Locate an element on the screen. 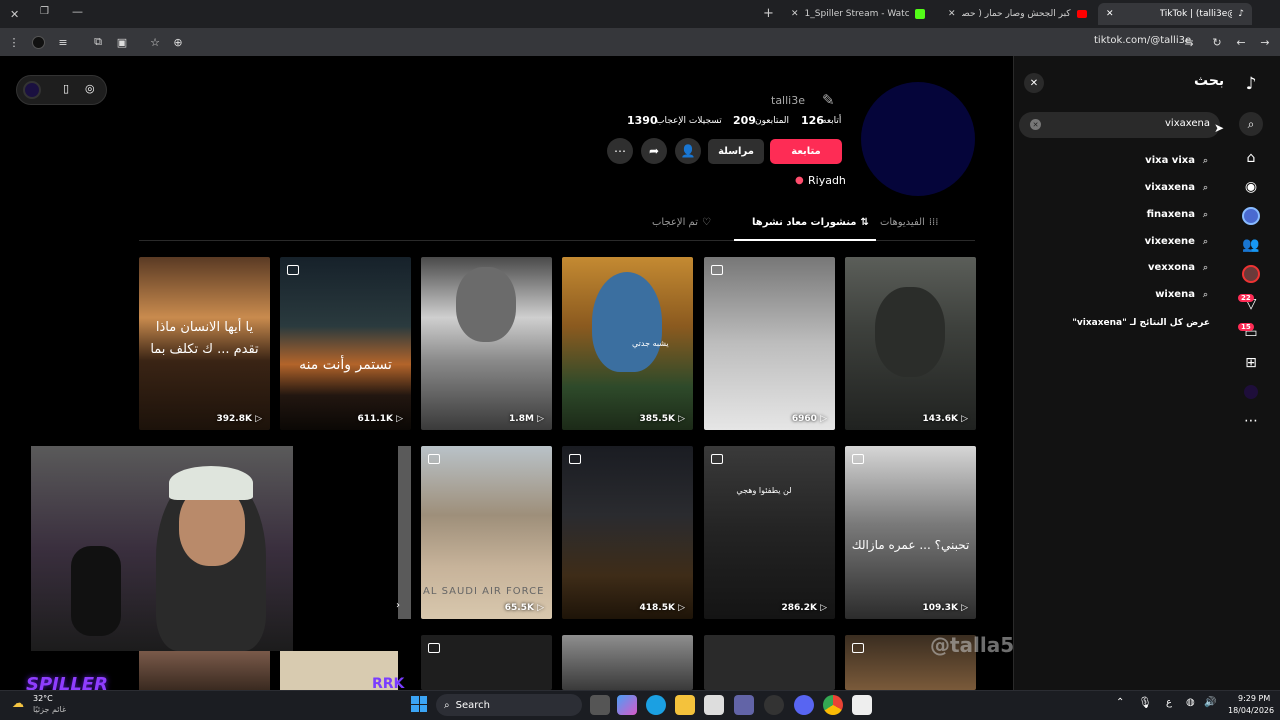 This screenshot has height=720, width=1280. screenshot-icon: ▣ is located at coordinates (122, 42).